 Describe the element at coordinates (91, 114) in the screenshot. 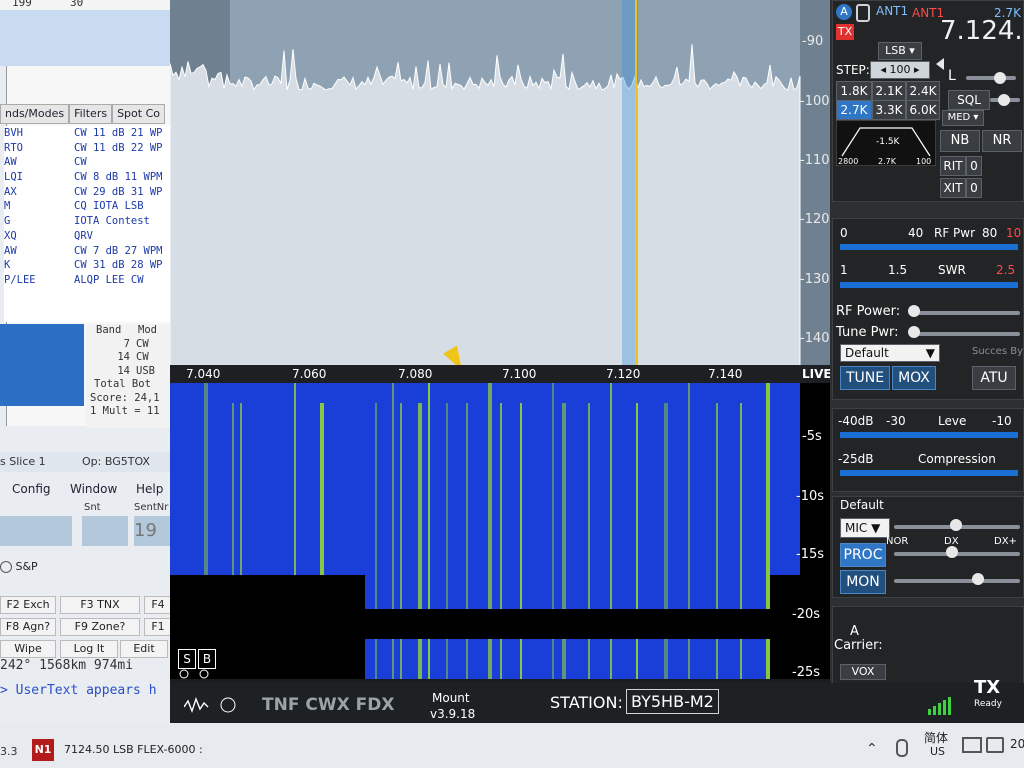

I see `tab-filters: Filters` at that location.